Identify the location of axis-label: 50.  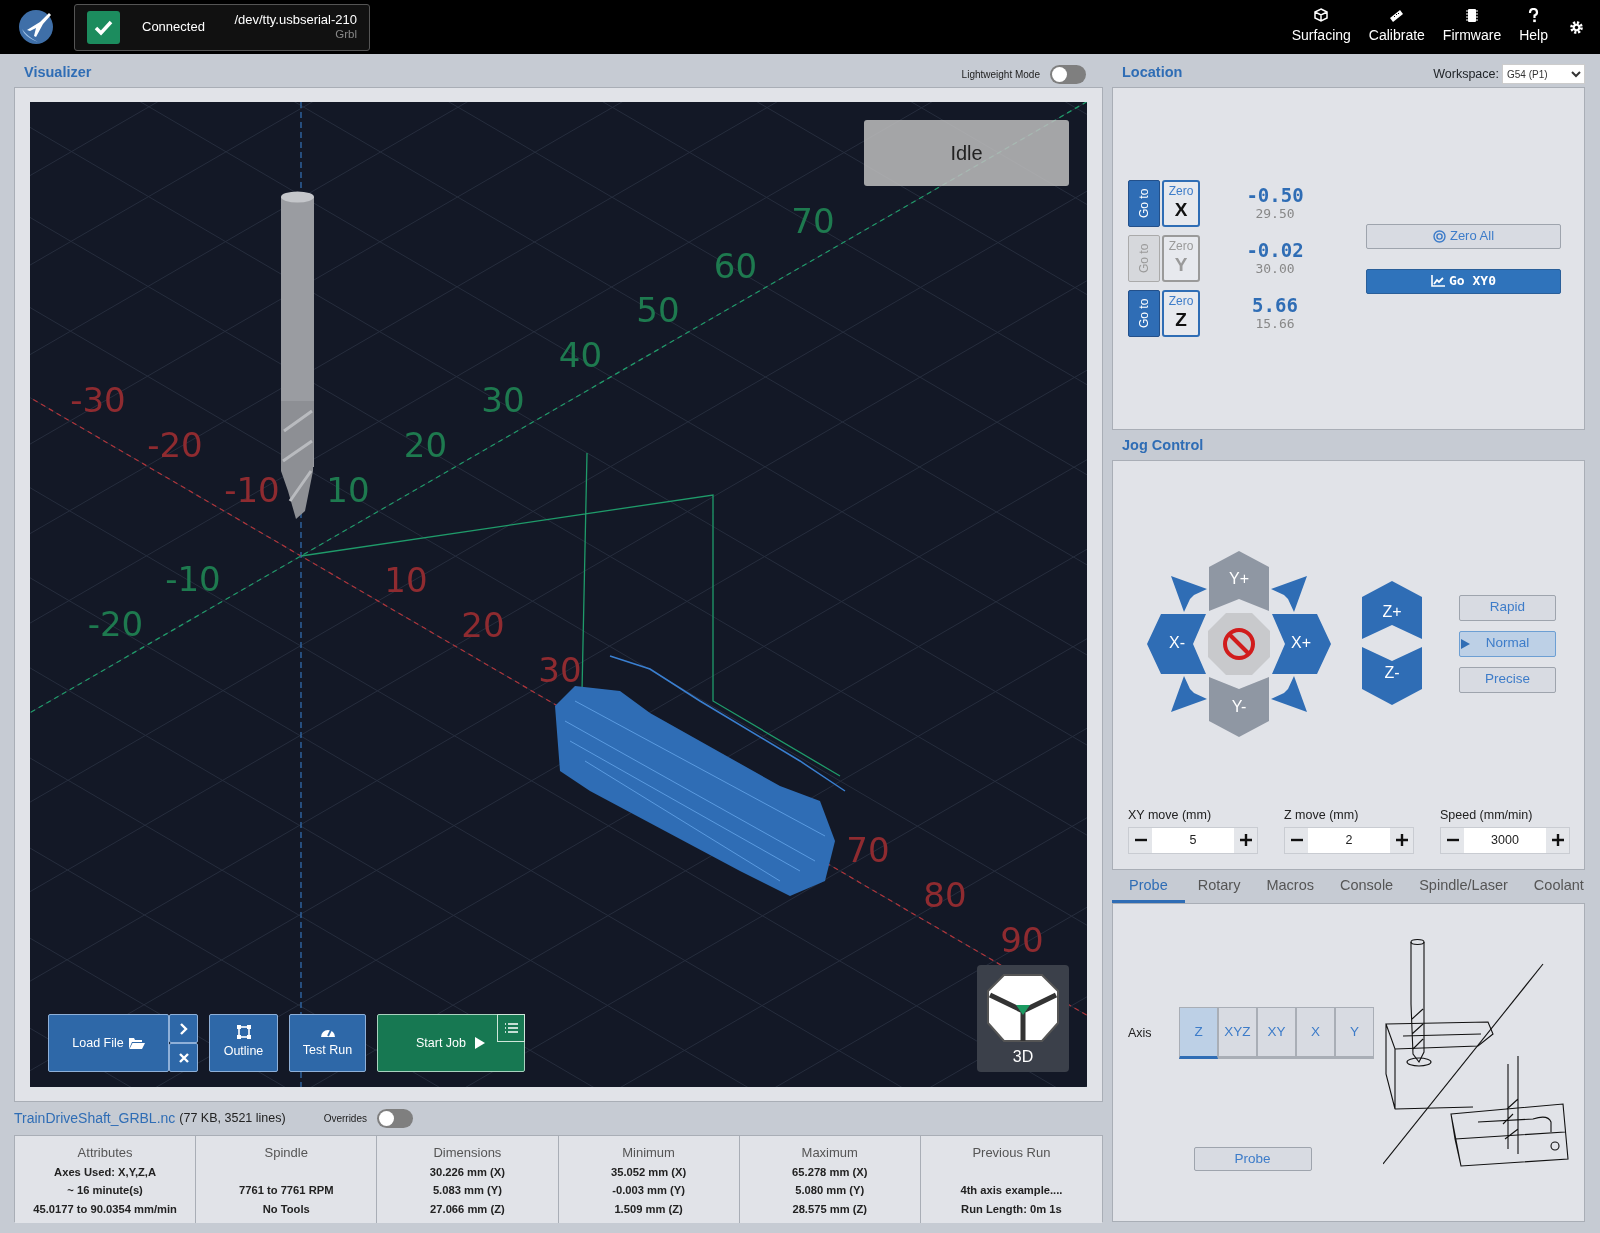
(658, 310).